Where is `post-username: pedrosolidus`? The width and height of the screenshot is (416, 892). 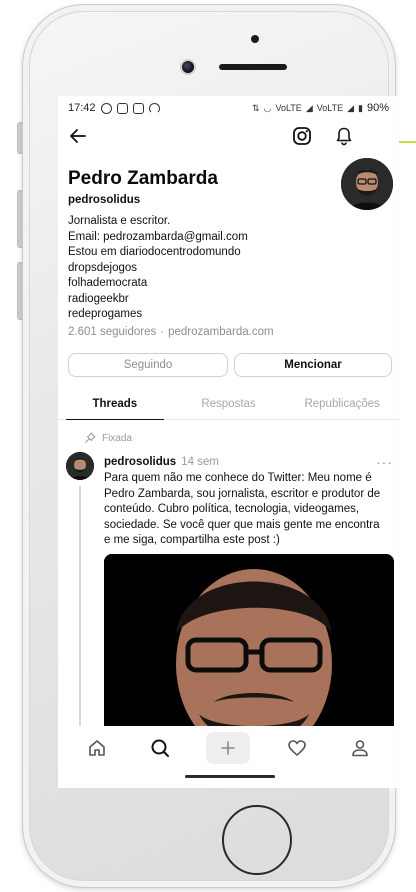
post-username: pedrosolidus is located at coordinates (140, 462).